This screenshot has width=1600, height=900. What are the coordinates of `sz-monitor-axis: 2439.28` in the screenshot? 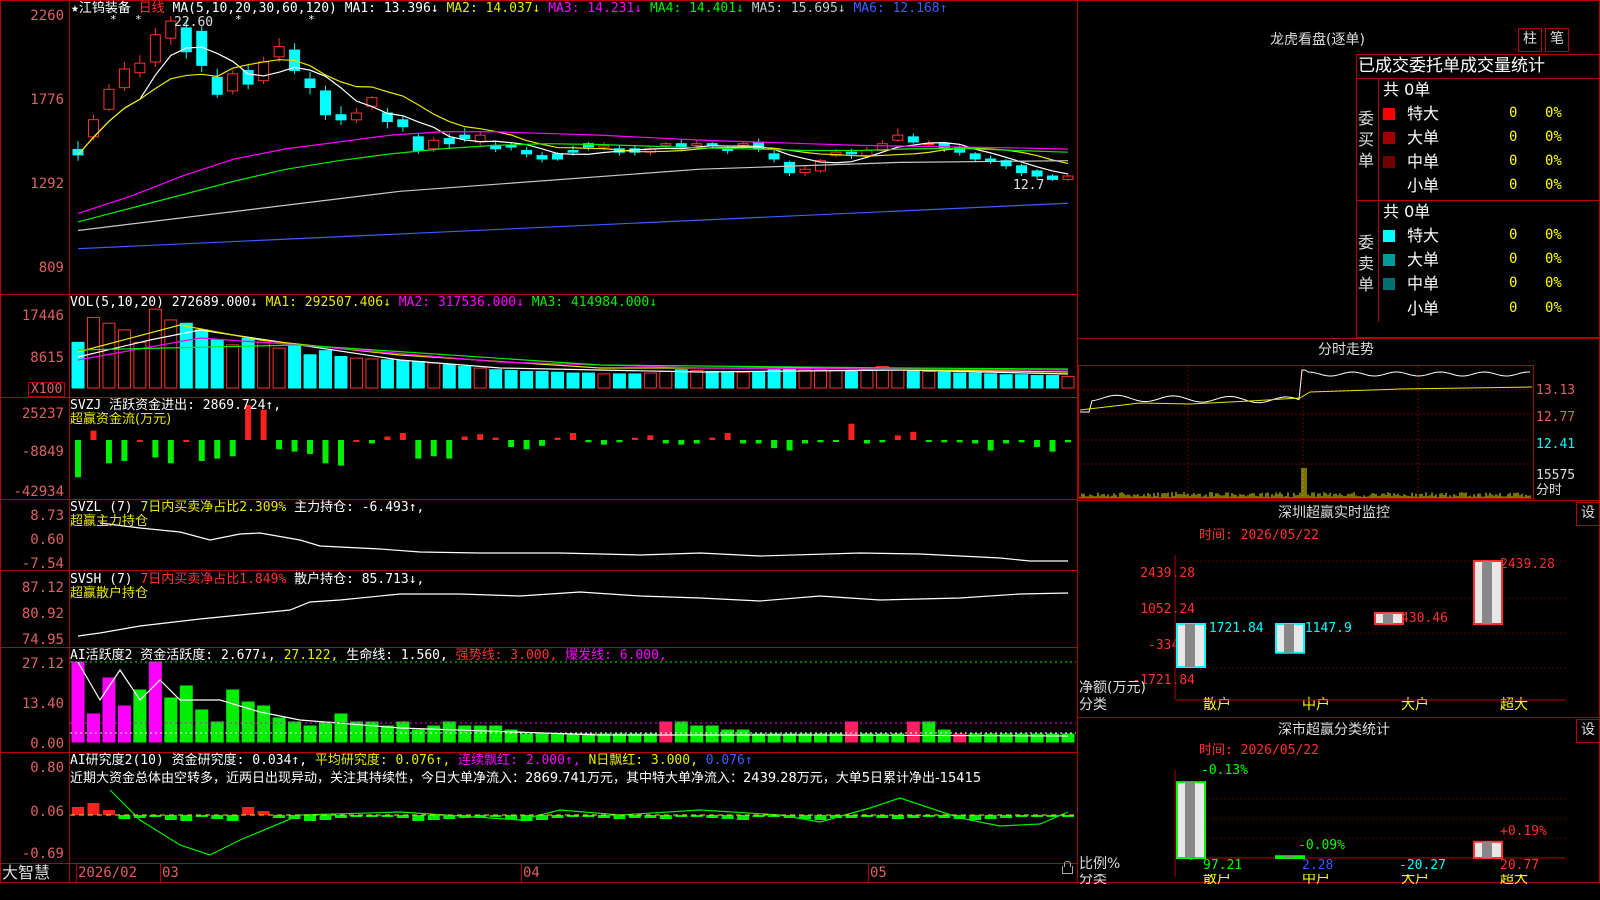 It's located at (1151, 573).